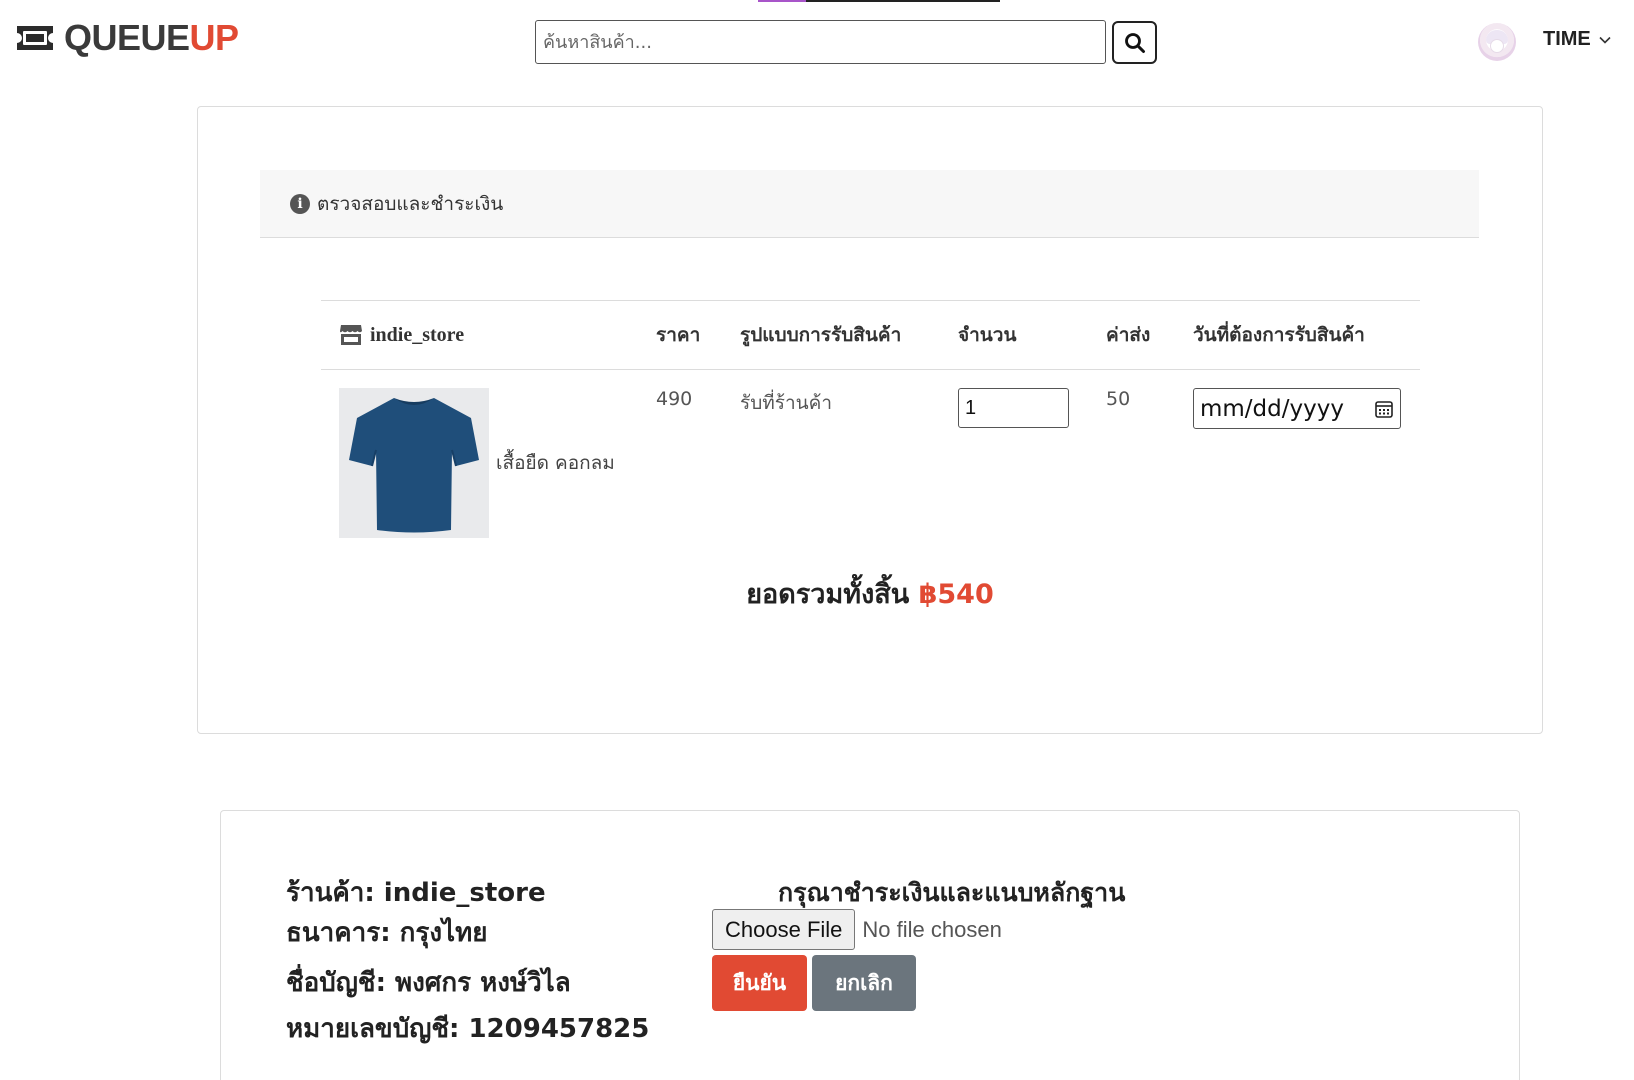  Describe the element at coordinates (879, 1) in the screenshot. I see `top-accent-bar` at that location.